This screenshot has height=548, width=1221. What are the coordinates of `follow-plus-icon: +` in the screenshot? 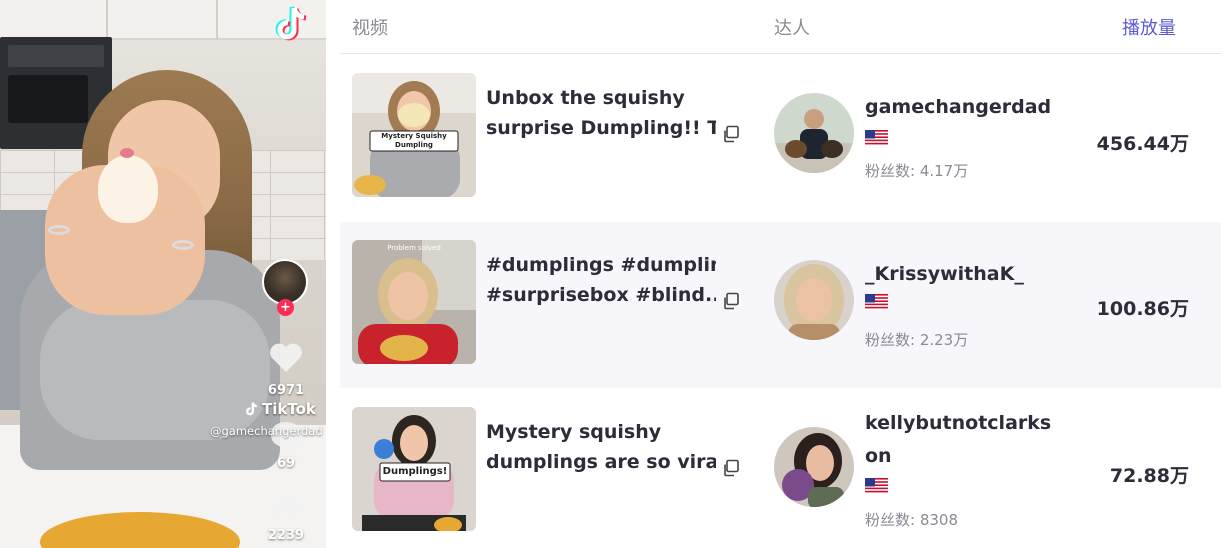 It's located at (285, 307).